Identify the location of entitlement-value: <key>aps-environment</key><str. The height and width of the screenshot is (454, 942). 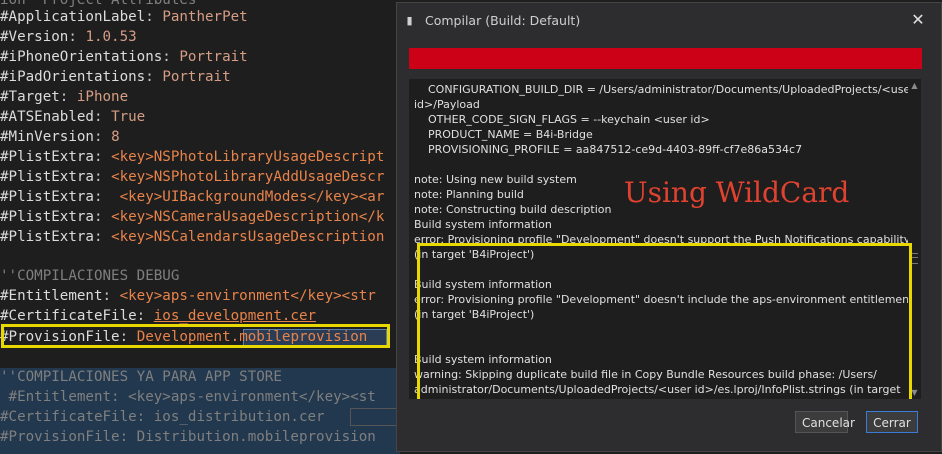
(247, 296).